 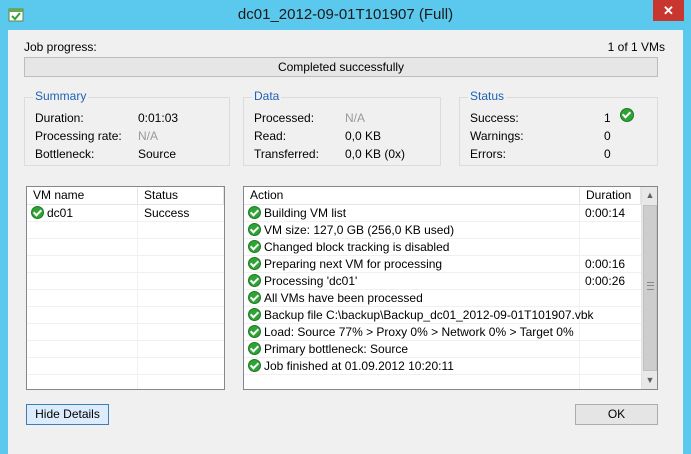 What do you see at coordinates (157, 154) in the screenshot?
I see `bottleneck-value: Source` at bounding box center [157, 154].